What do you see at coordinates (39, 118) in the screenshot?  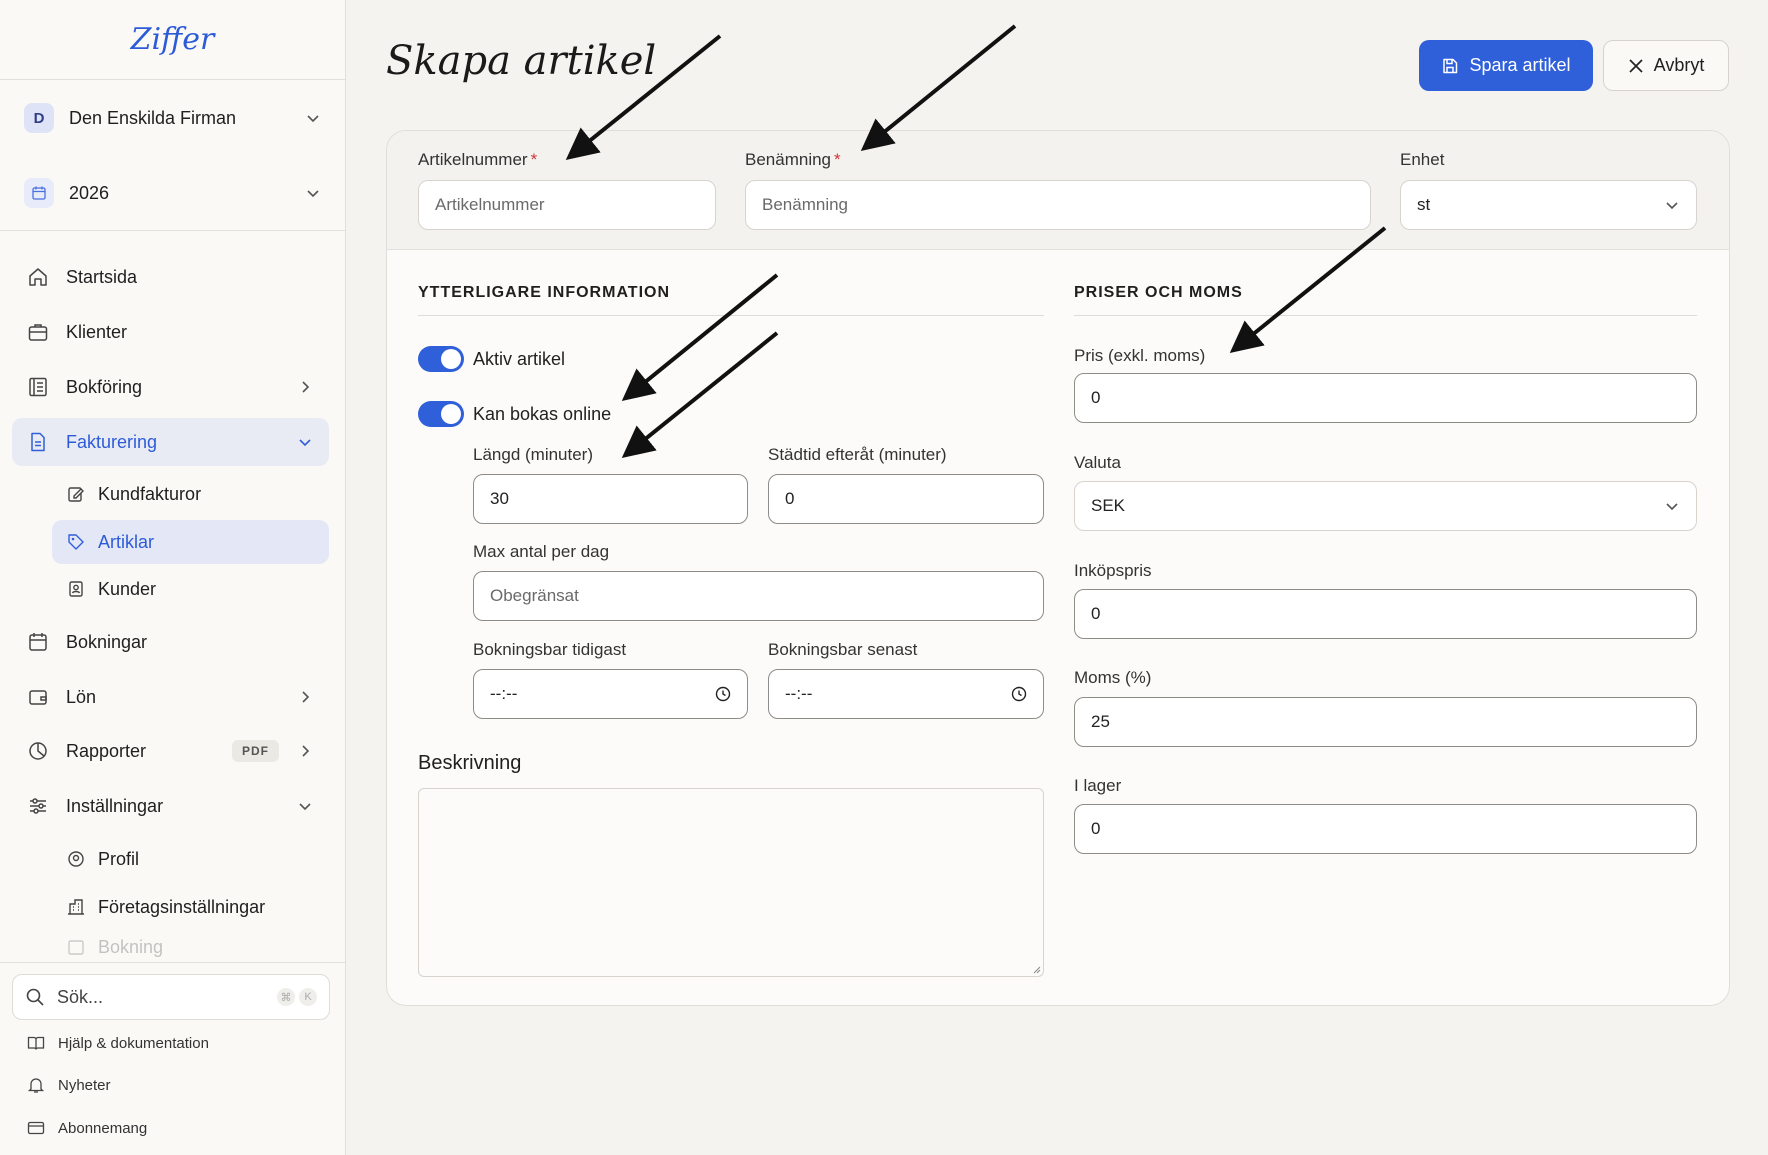 I see `company-avatar: D` at bounding box center [39, 118].